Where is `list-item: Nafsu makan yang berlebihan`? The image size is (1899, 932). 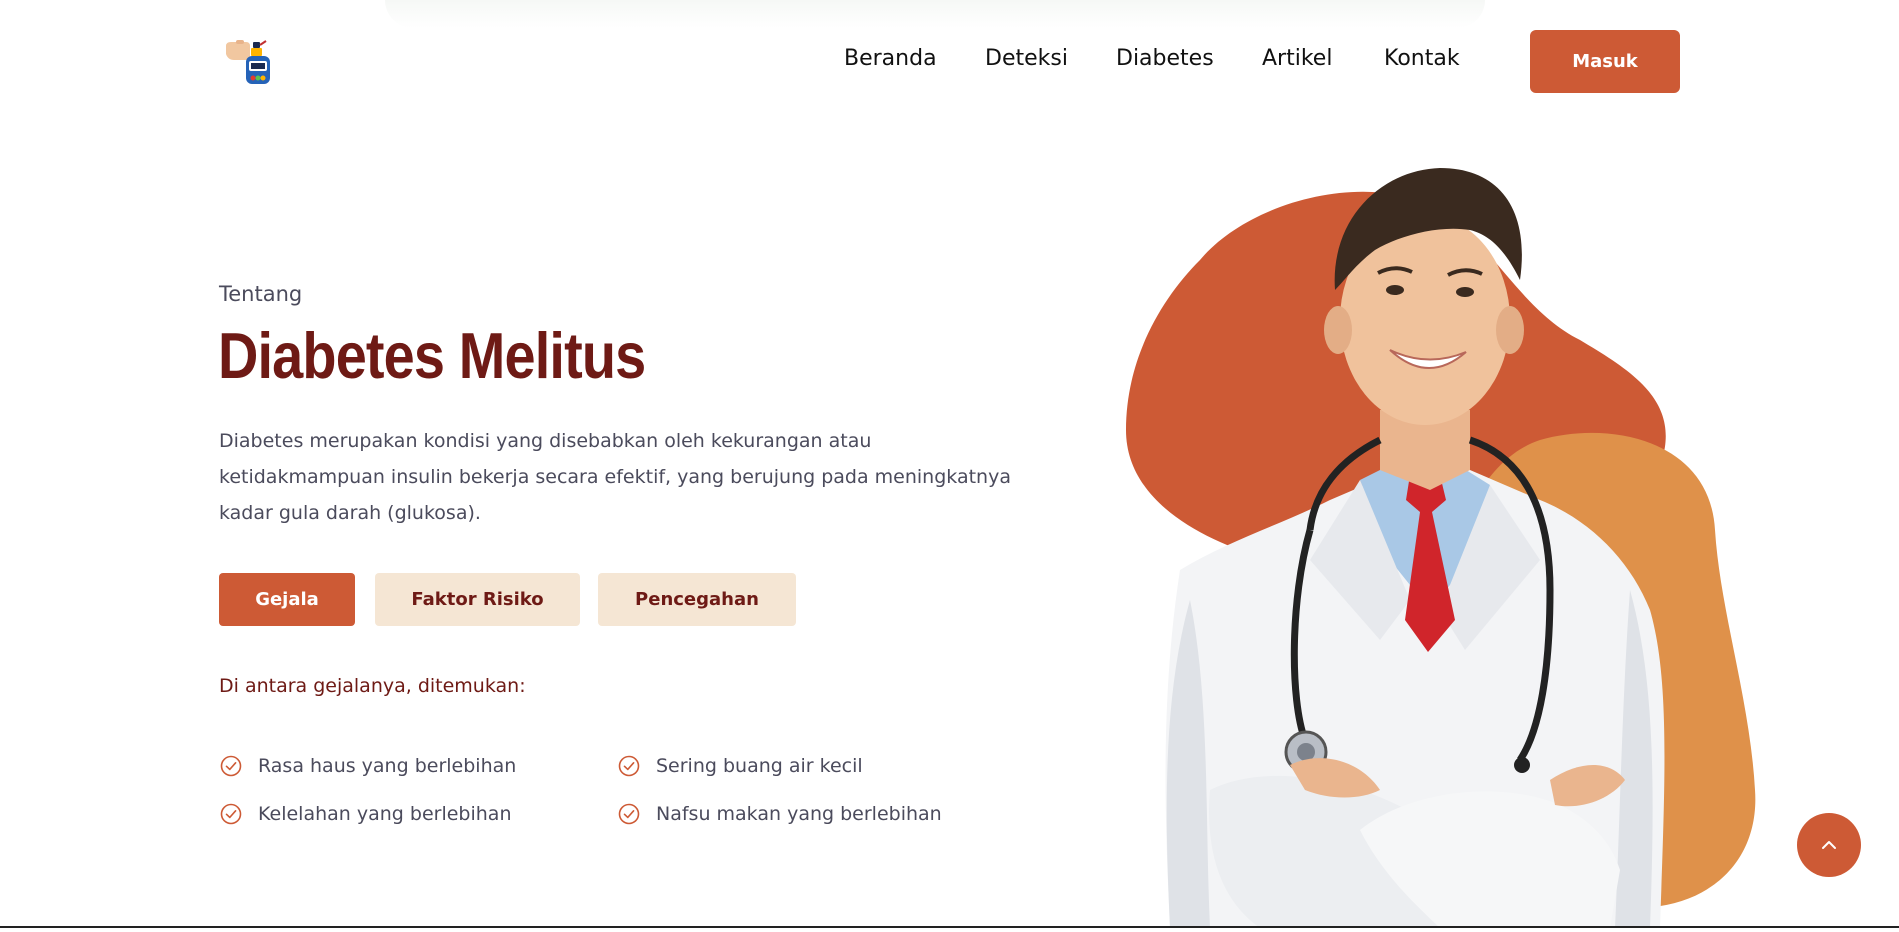 list-item: Nafsu makan yang berlebihan is located at coordinates (780, 814).